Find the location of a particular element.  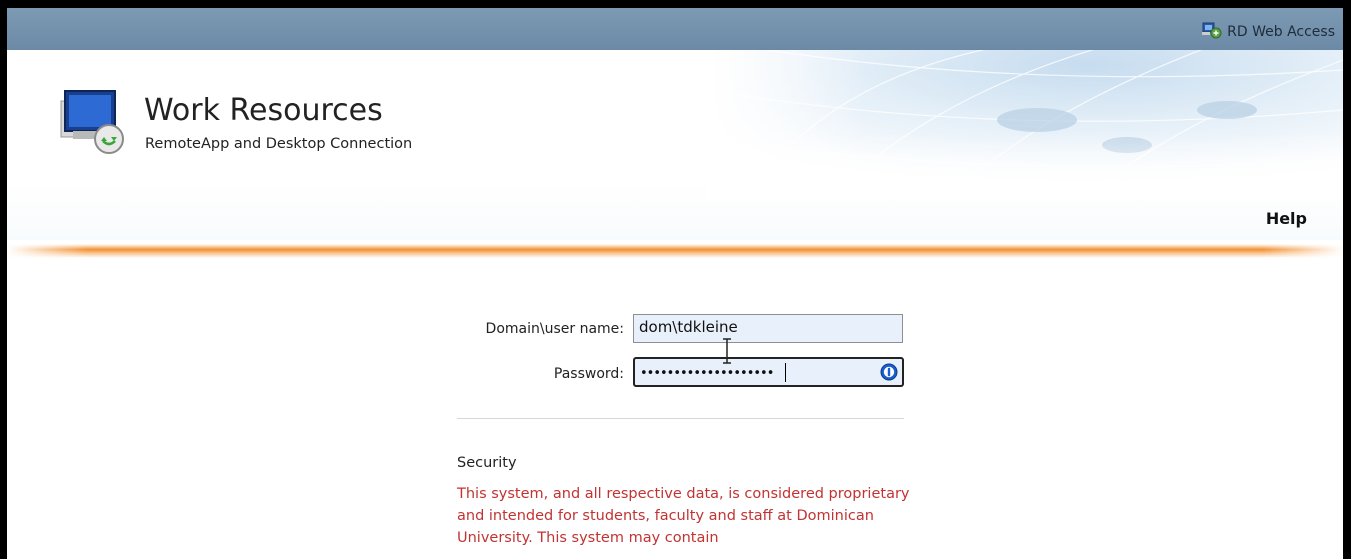

username-value: dom\tdkleine is located at coordinates (688, 327).